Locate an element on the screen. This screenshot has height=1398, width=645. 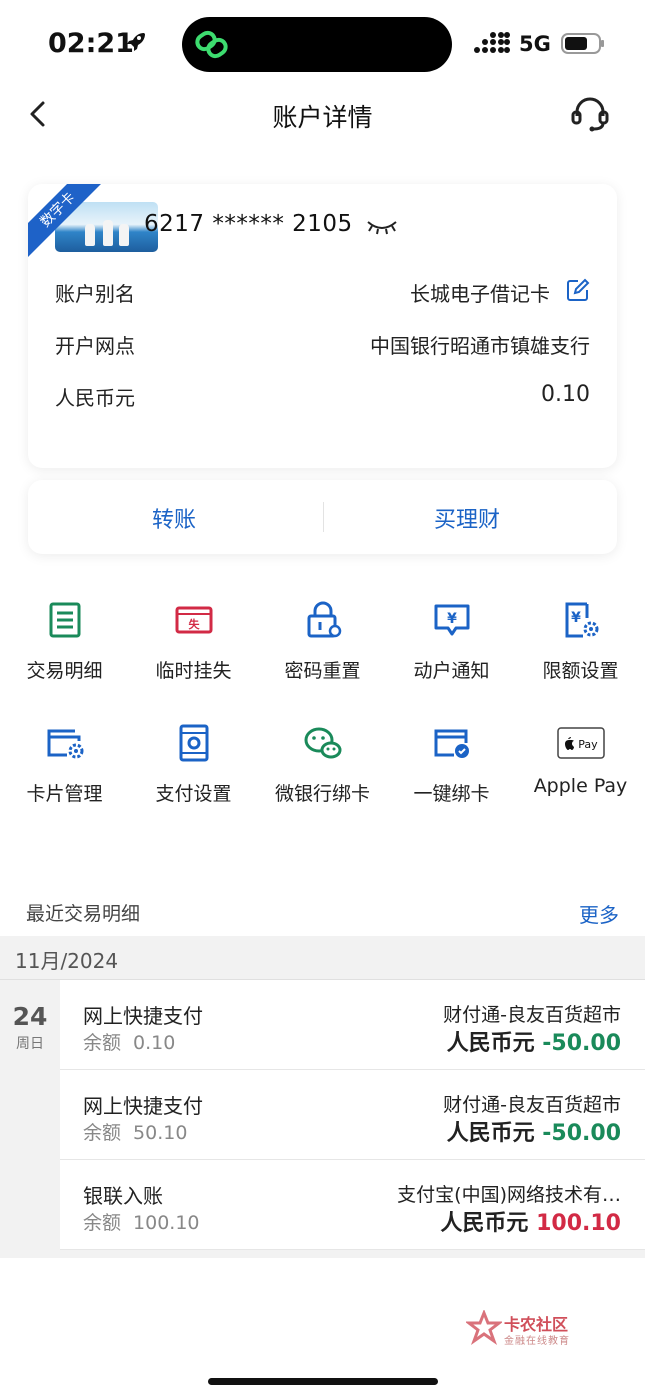
balance-row: 人民币元 0.10 is located at coordinates (322, 397).